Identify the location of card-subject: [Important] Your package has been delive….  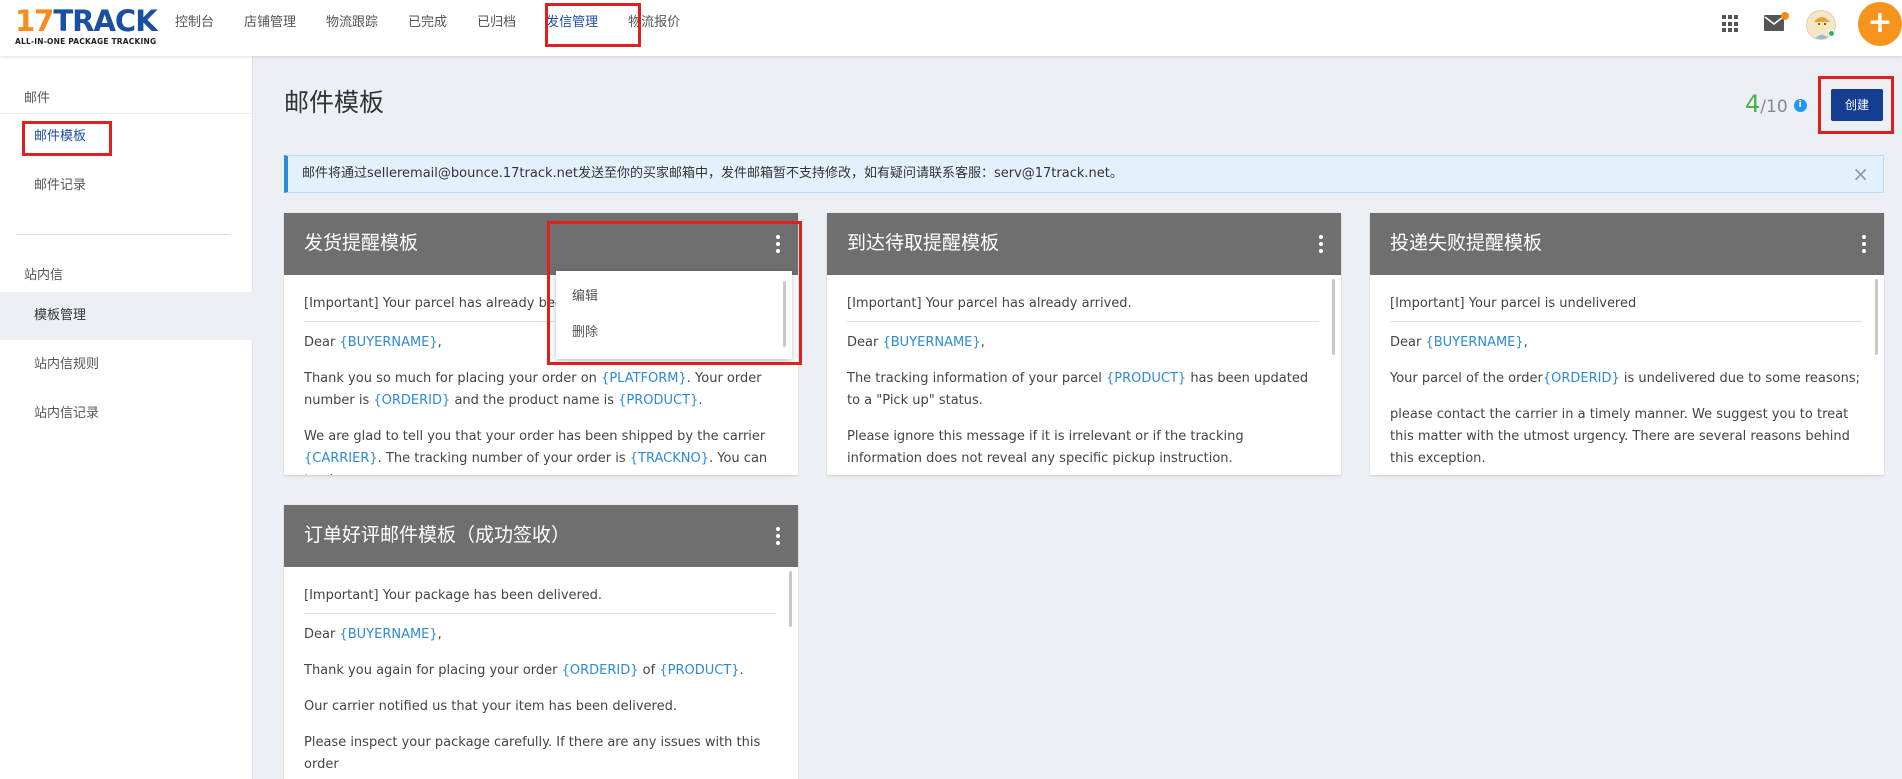
(540, 599).